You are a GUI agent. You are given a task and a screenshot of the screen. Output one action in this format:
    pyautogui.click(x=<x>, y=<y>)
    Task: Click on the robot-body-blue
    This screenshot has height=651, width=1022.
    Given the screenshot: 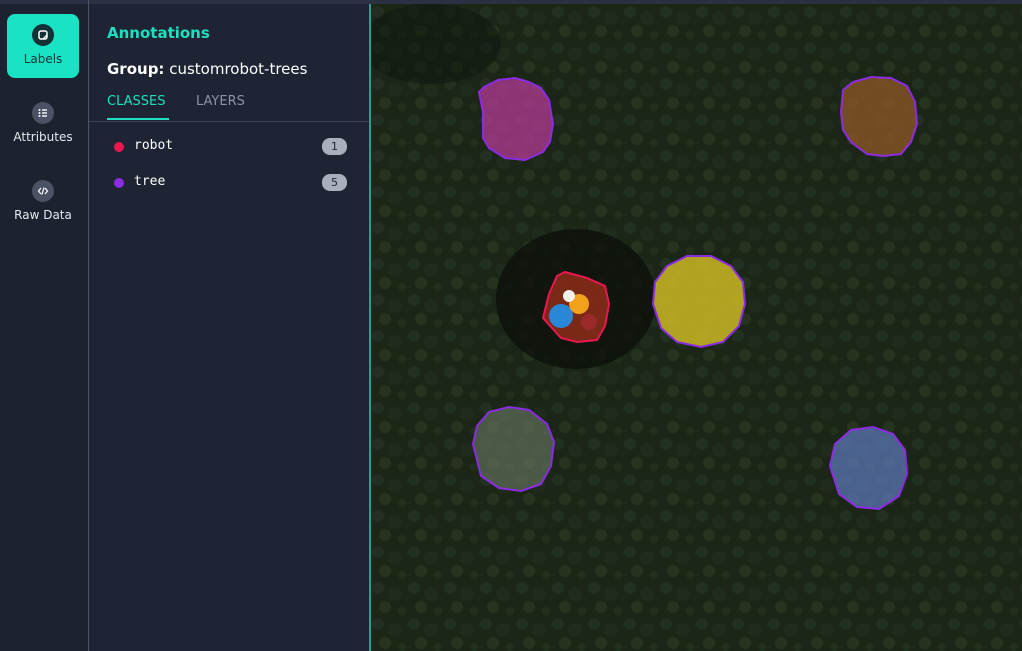 What is the action you would take?
    pyautogui.click(x=561, y=316)
    